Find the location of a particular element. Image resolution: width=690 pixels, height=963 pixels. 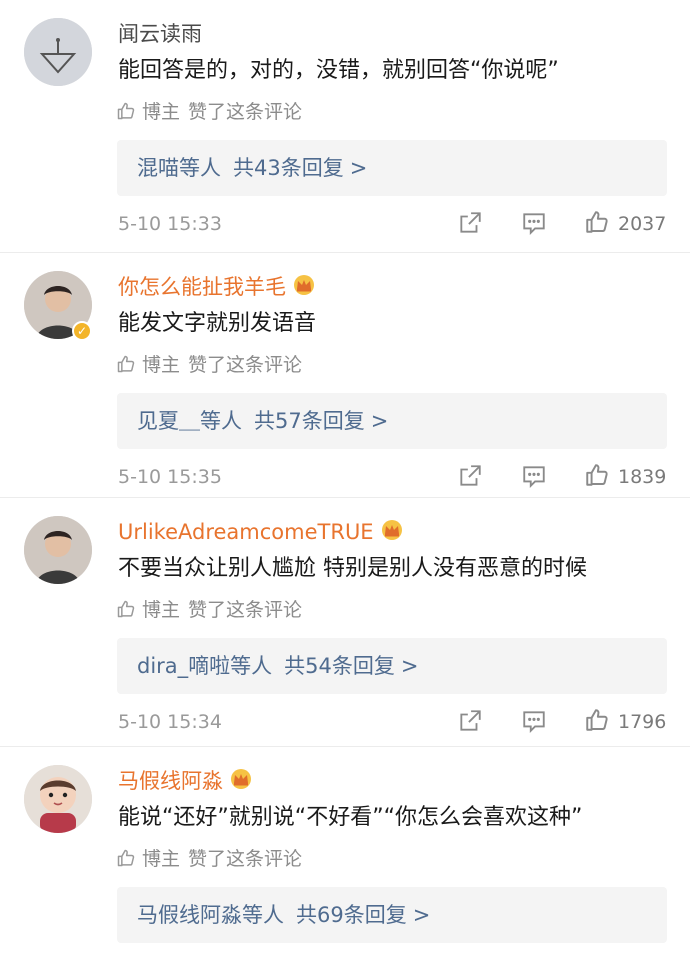

reply-count: 共43条回复 is located at coordinates (288, 168).